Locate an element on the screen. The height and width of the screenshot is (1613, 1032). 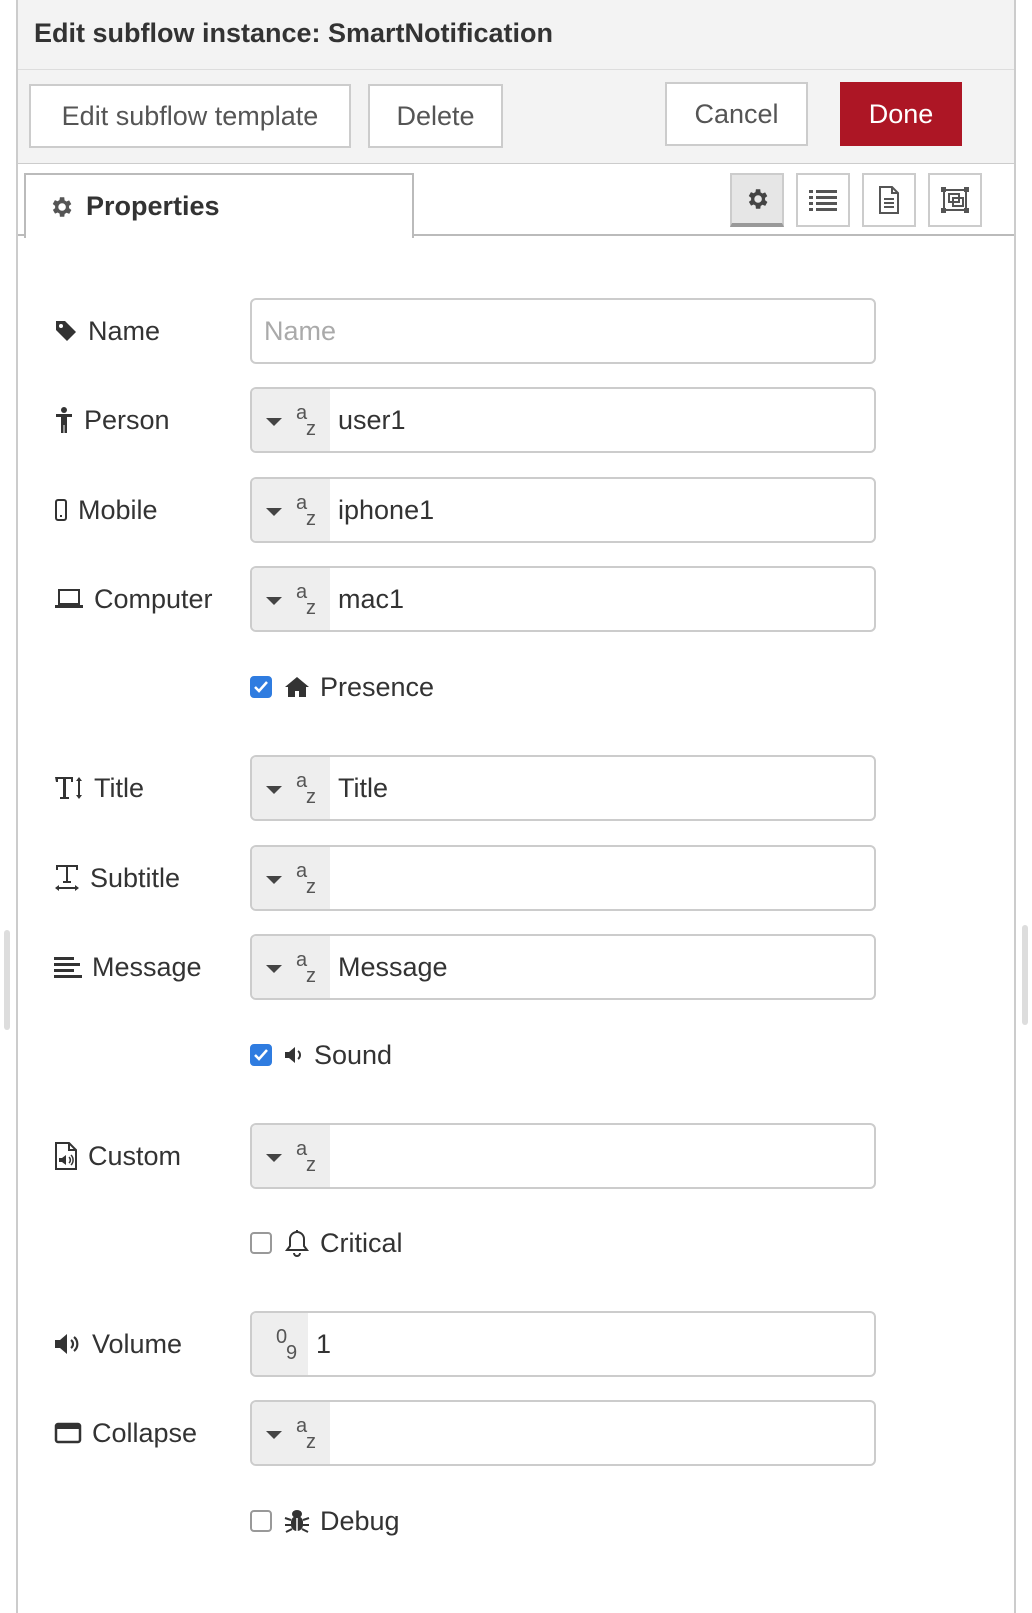
debug-checkbox is located at coordinates (261, 1521).